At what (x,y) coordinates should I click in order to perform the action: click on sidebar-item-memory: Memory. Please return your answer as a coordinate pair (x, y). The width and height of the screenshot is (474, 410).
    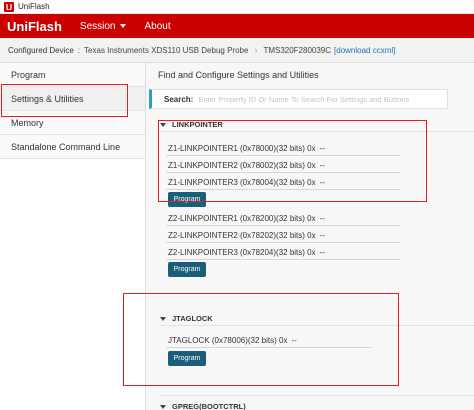
    Looking at the image, I should click on (72, 123).